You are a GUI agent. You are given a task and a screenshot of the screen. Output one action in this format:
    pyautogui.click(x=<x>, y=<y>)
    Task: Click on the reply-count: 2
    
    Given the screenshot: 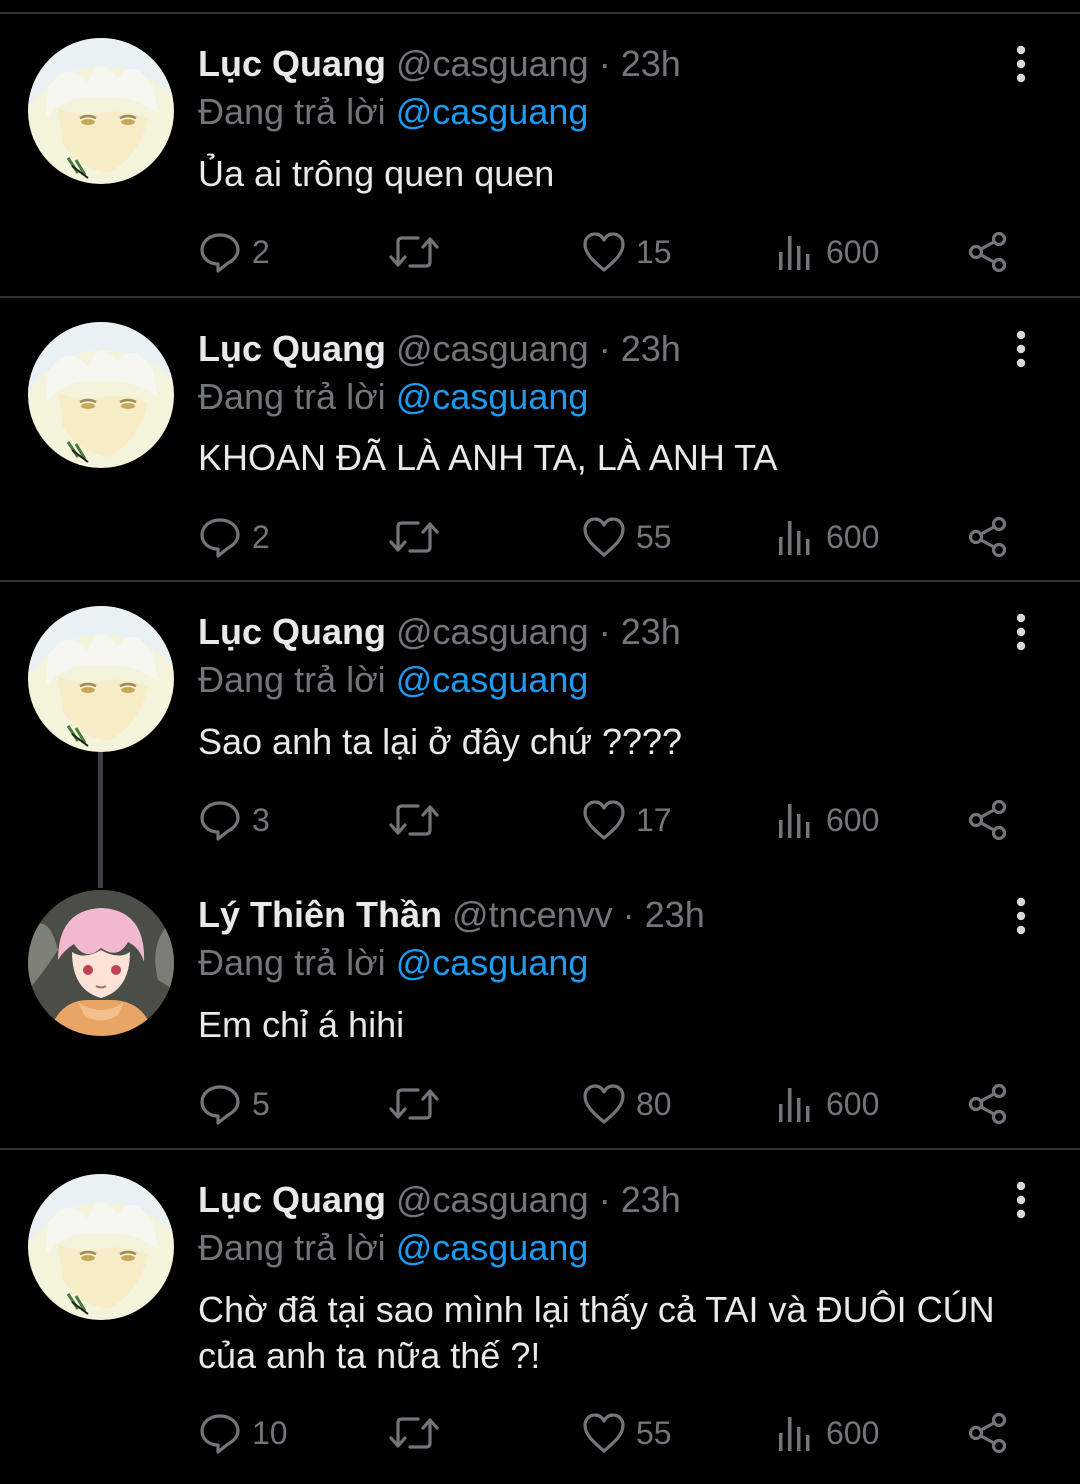 What is the action you would take?
    pyautogui.click(x=261, y=536)
    